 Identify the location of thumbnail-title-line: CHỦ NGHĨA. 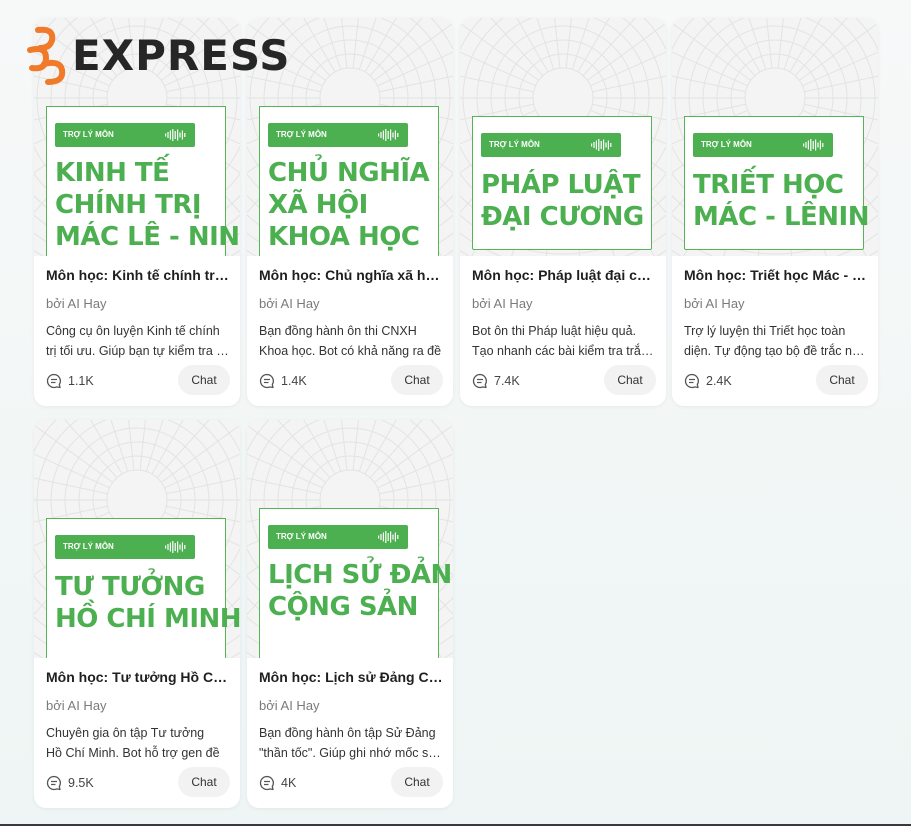
(349, 173).